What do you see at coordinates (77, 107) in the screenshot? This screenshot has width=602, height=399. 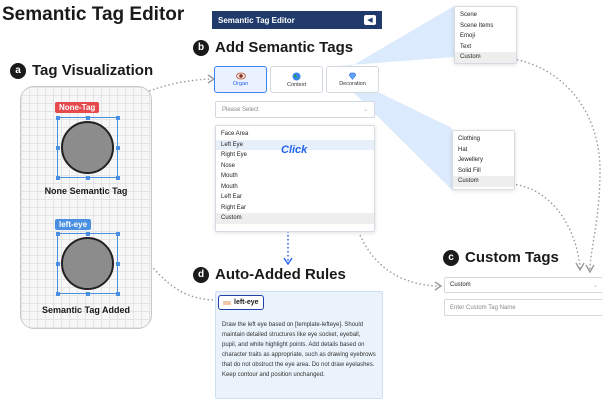 I see `none-tag-pill: None-Tag` at bounding box center [77, 107].